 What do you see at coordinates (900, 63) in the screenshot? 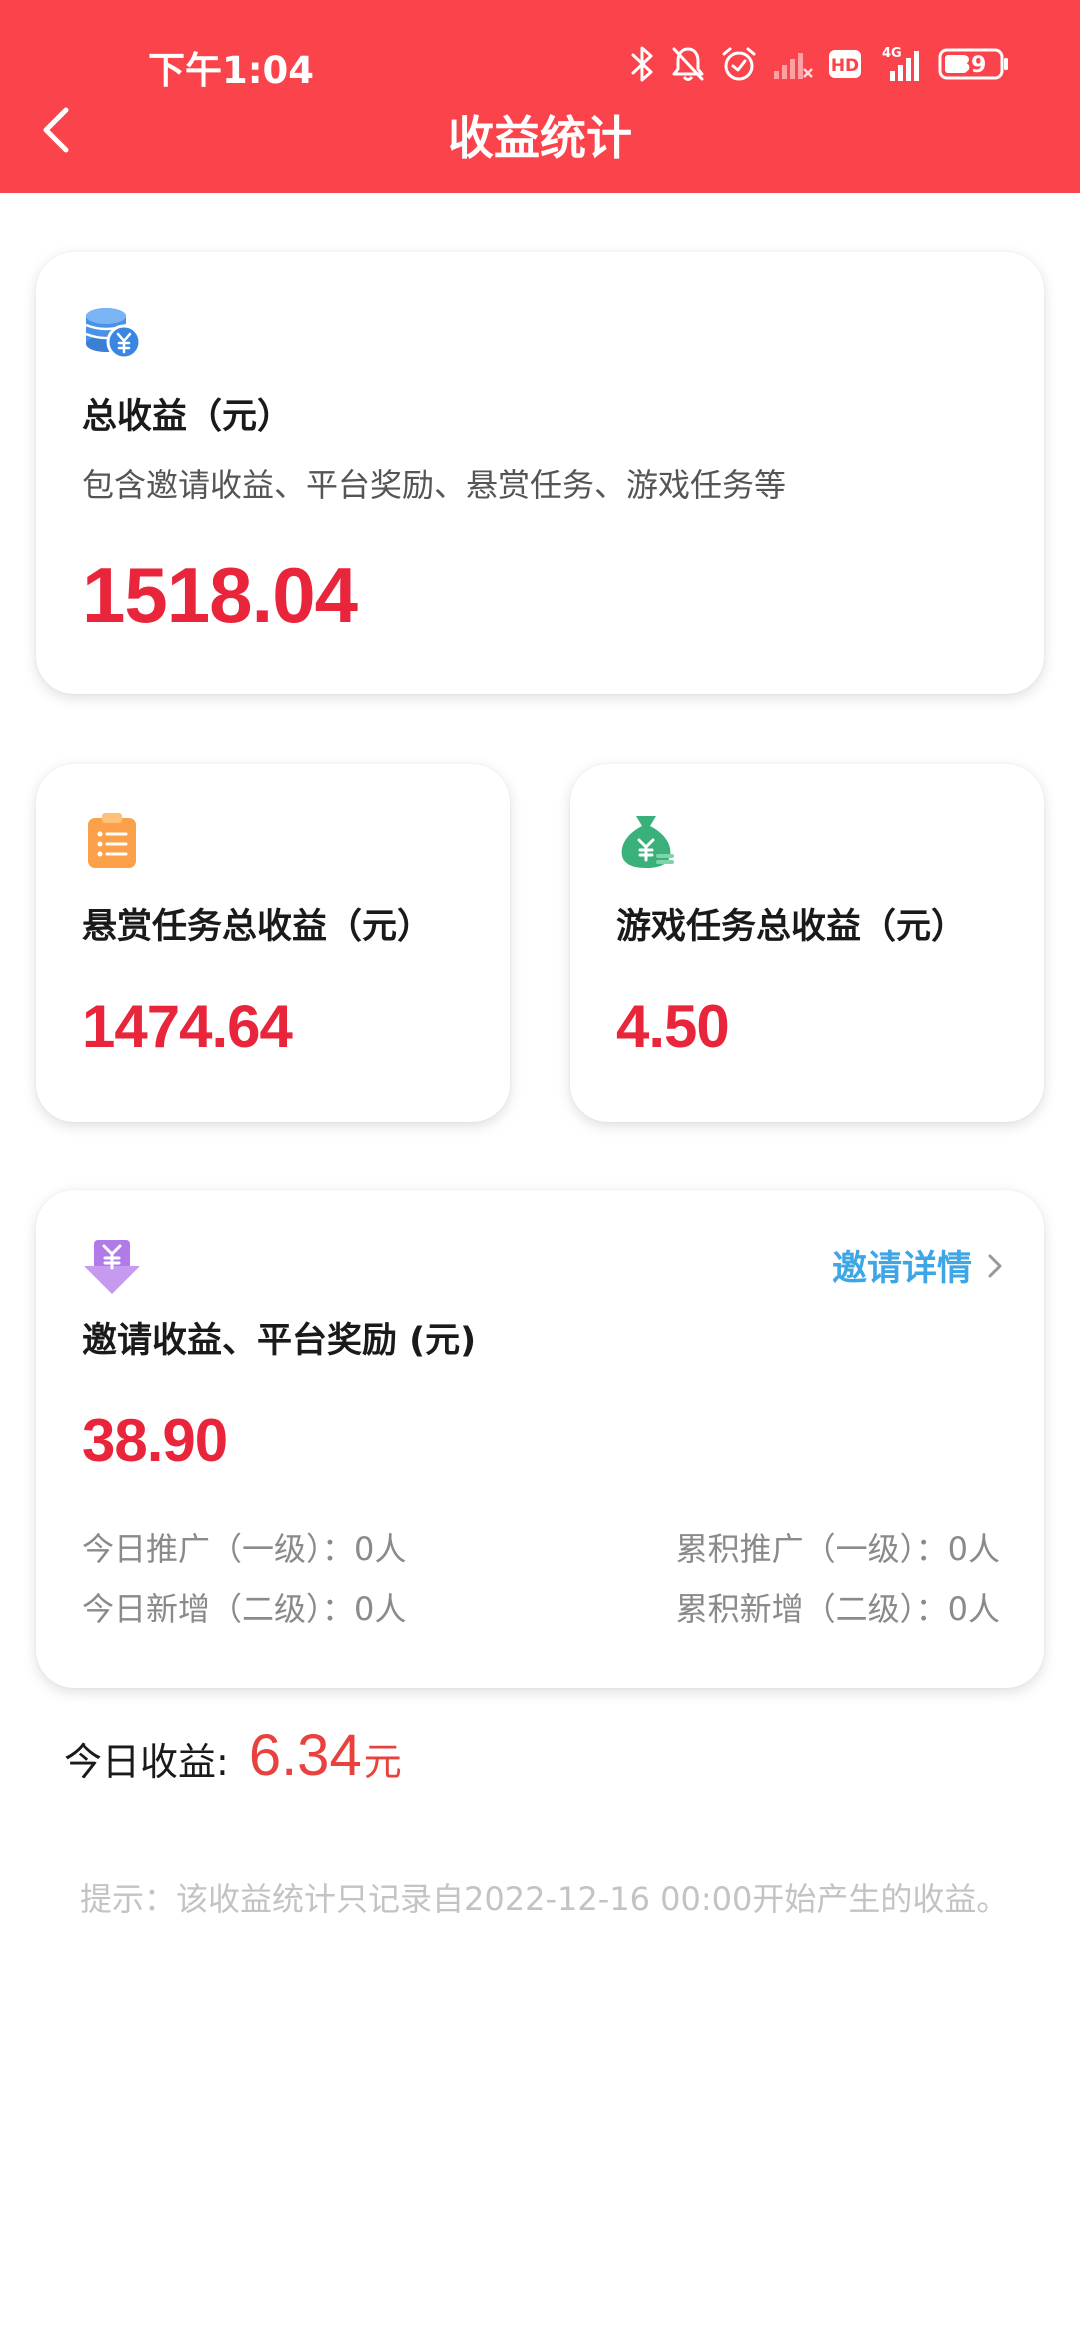
I see `signal-4g-icon: 4G` at bounding box center [900, 63].